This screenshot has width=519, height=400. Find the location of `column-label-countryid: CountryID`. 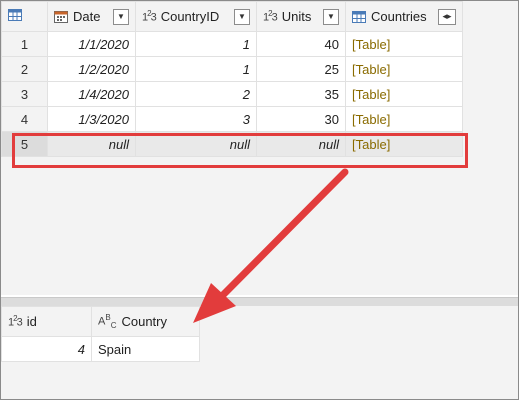

column-label-countryid: CountryID is located at coordinates (190, 16).